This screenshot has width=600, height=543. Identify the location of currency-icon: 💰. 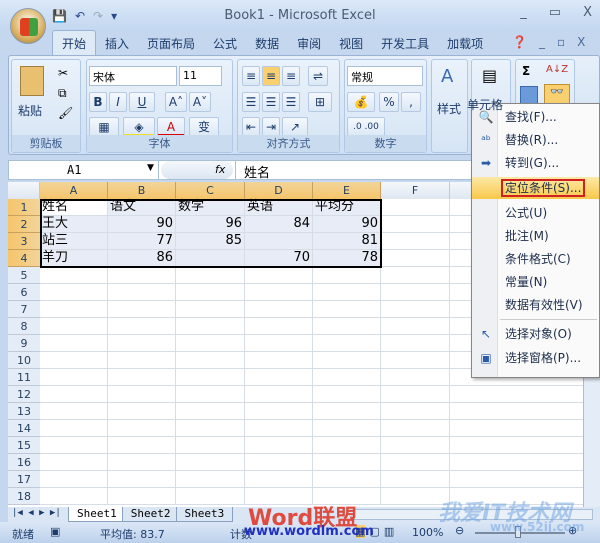
(361, 102).